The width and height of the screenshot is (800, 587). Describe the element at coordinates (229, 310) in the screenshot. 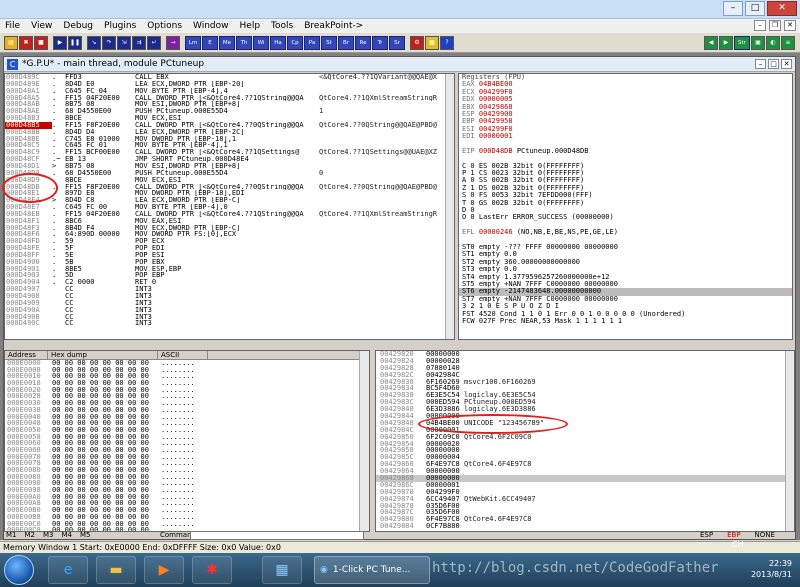

I see `disasm-row: 000D490A CC INT3` at that location.